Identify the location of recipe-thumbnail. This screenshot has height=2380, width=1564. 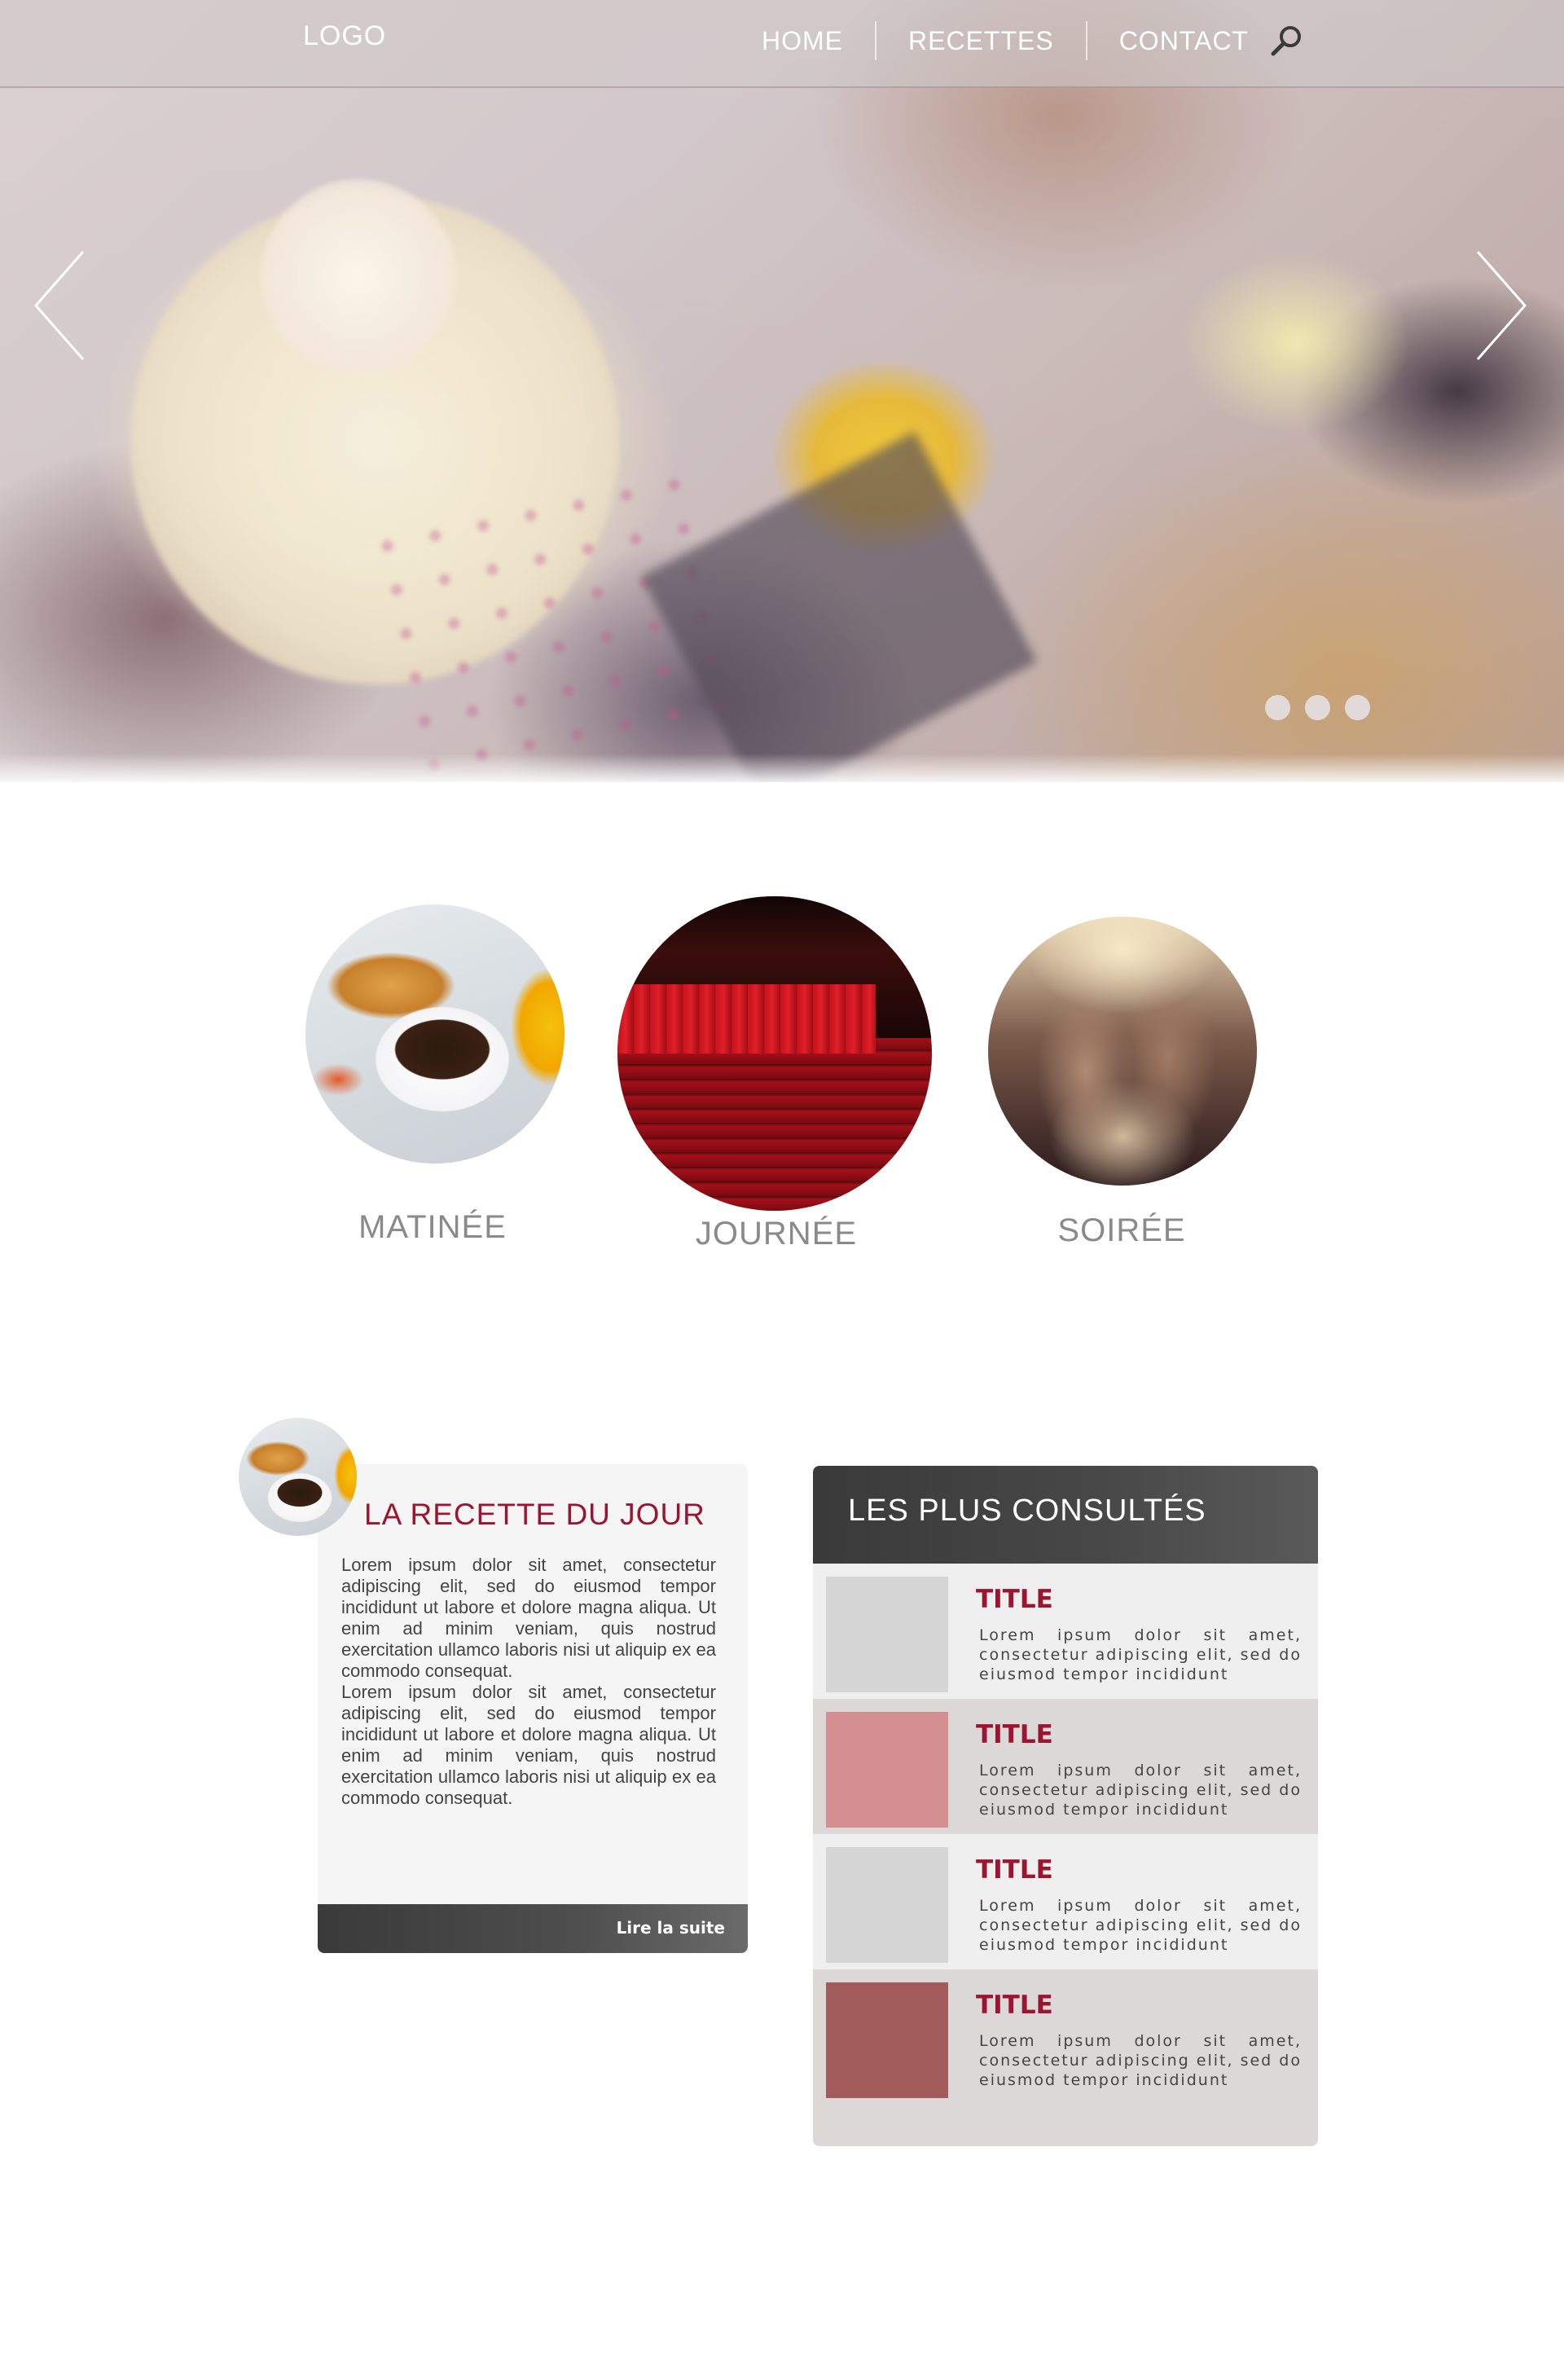
(298, 1477).